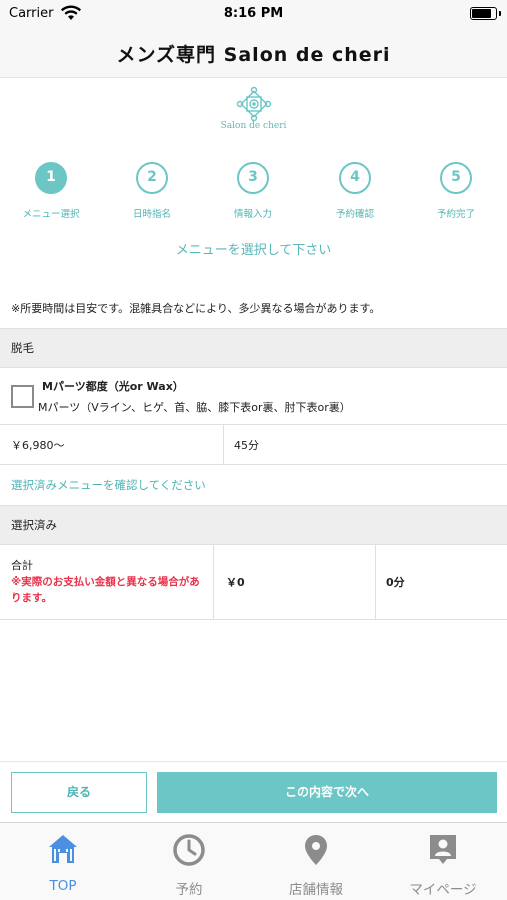 This screenshot has width=507, height=900. Describe the element at coordinates (38, 445) in the screenshot. I see `menu-item-price: ￥6,980〜` at that location.